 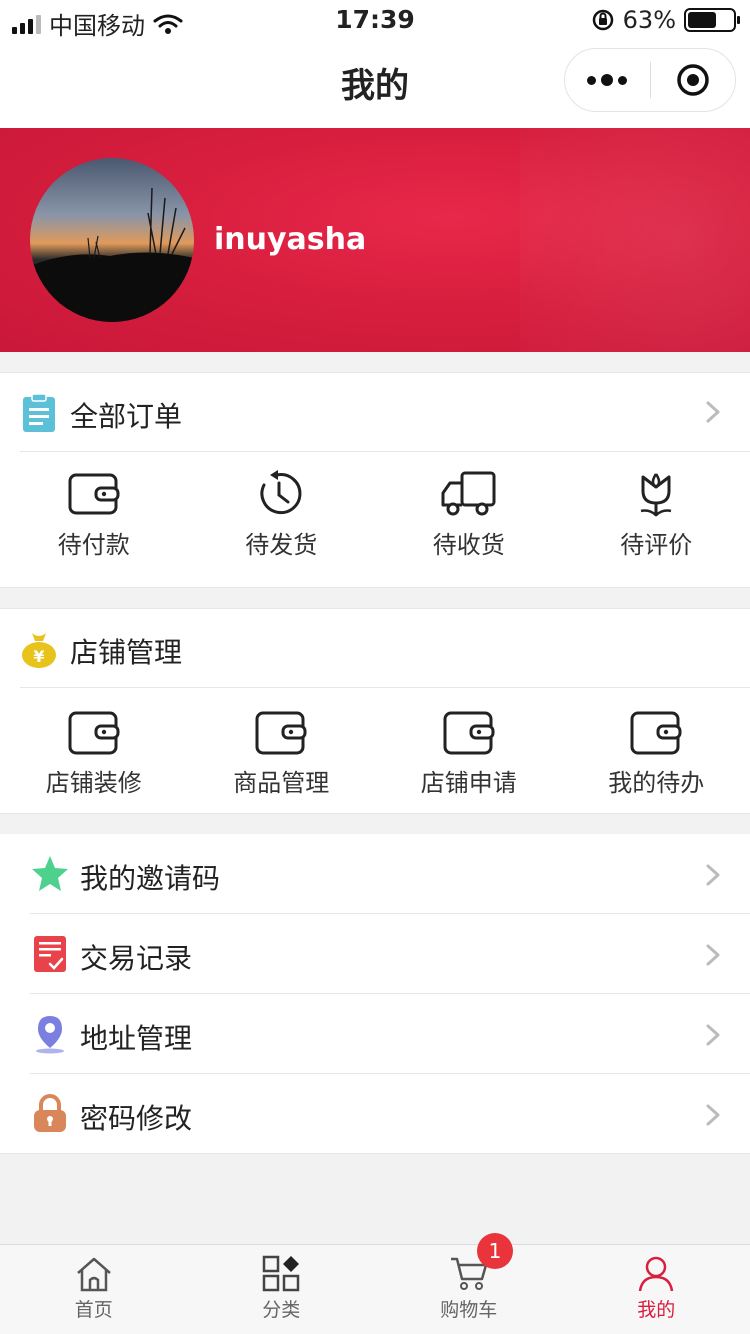 I want to click on star-icon, so click(x=50, y=873).